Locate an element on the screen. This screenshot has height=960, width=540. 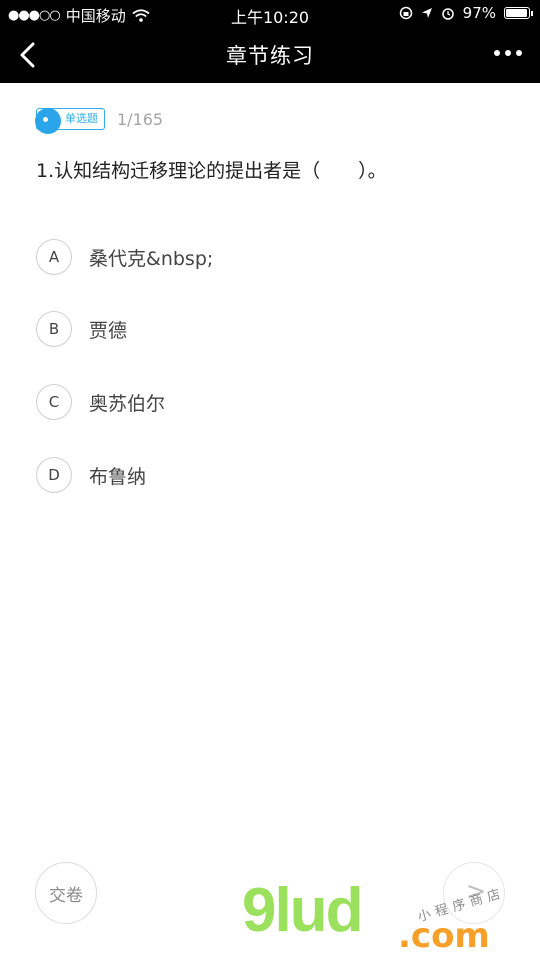
option-b: B 贾德 is located at coordinates (81, 329).